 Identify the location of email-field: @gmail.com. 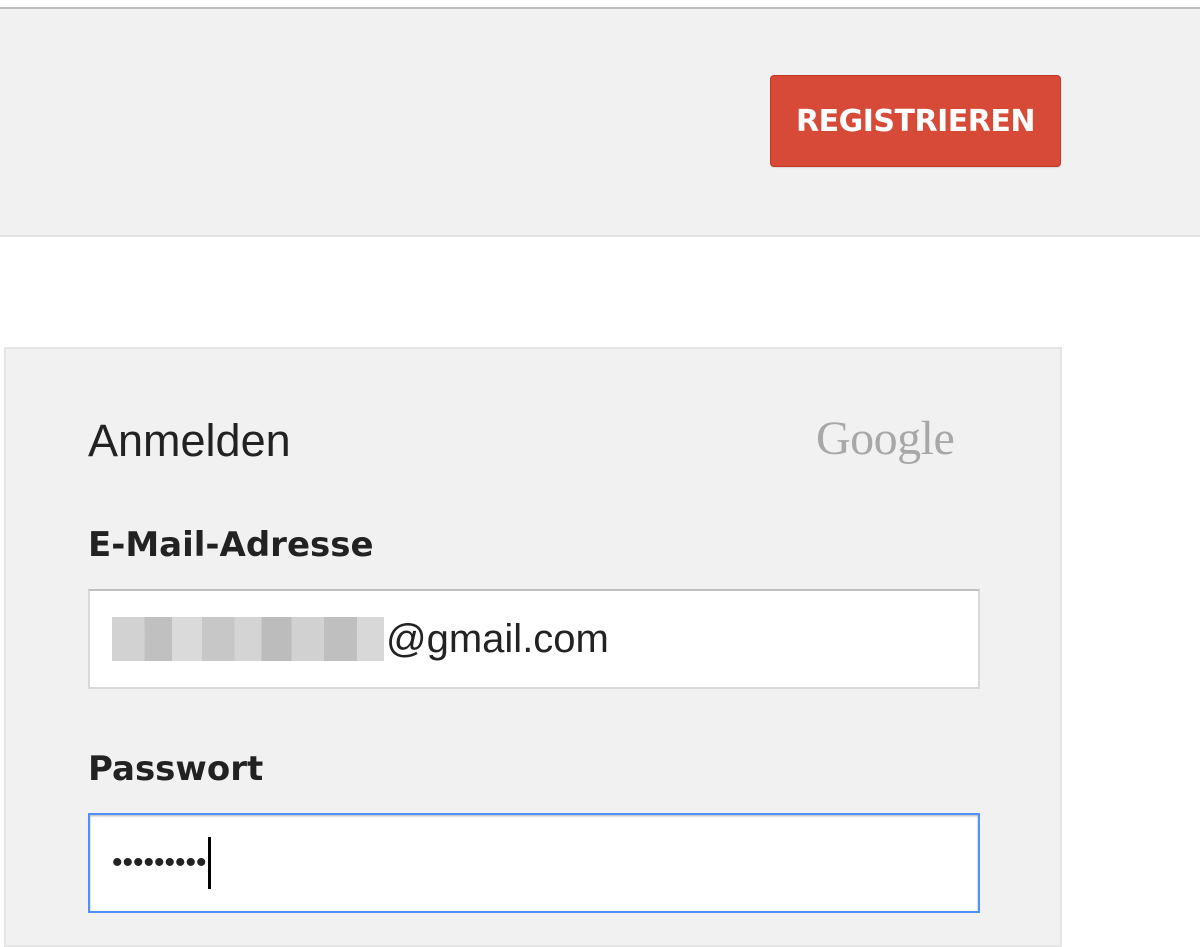
(534, 639).